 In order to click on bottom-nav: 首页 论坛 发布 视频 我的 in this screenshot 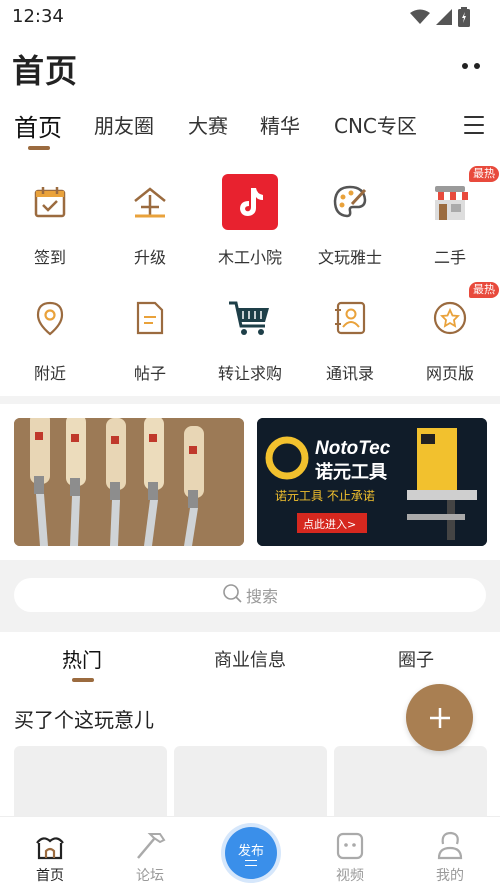, I will do `click(250, 852)`.